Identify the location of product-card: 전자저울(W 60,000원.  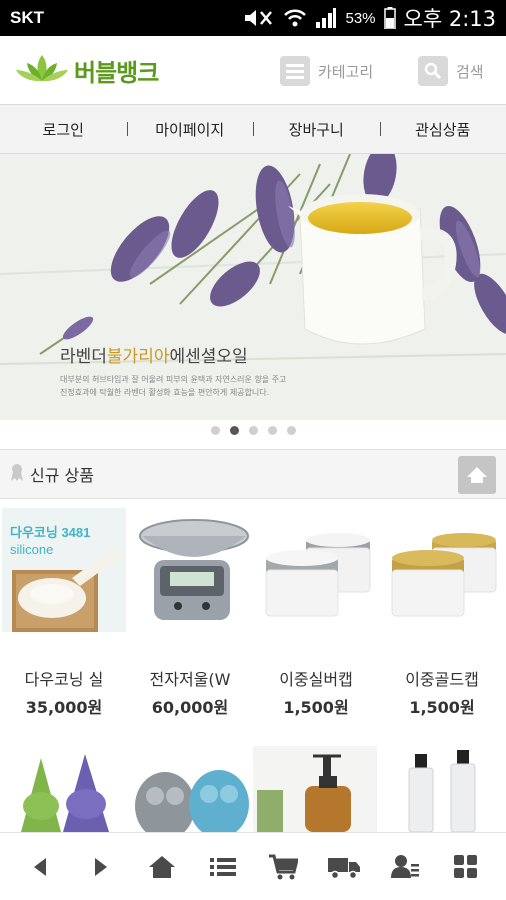
(190, 613).